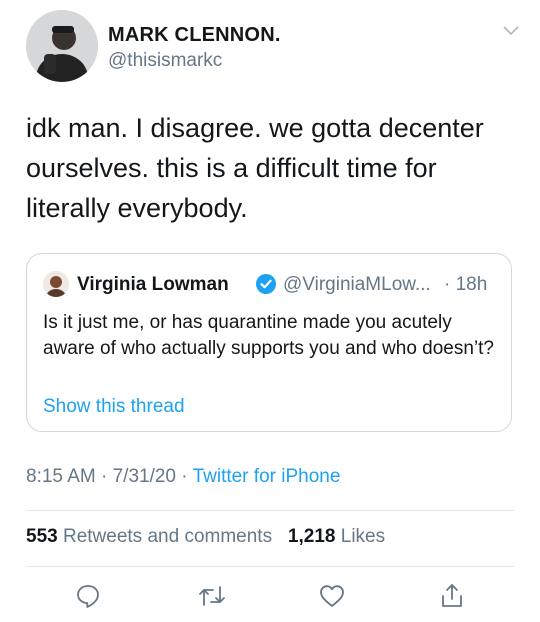 This screenshot has width=540, height=622. Describe the element at coordinates (273, 50) in the screenshot. I see `tweet-header: MARK CLENNON. @thisismarkc` at that location.